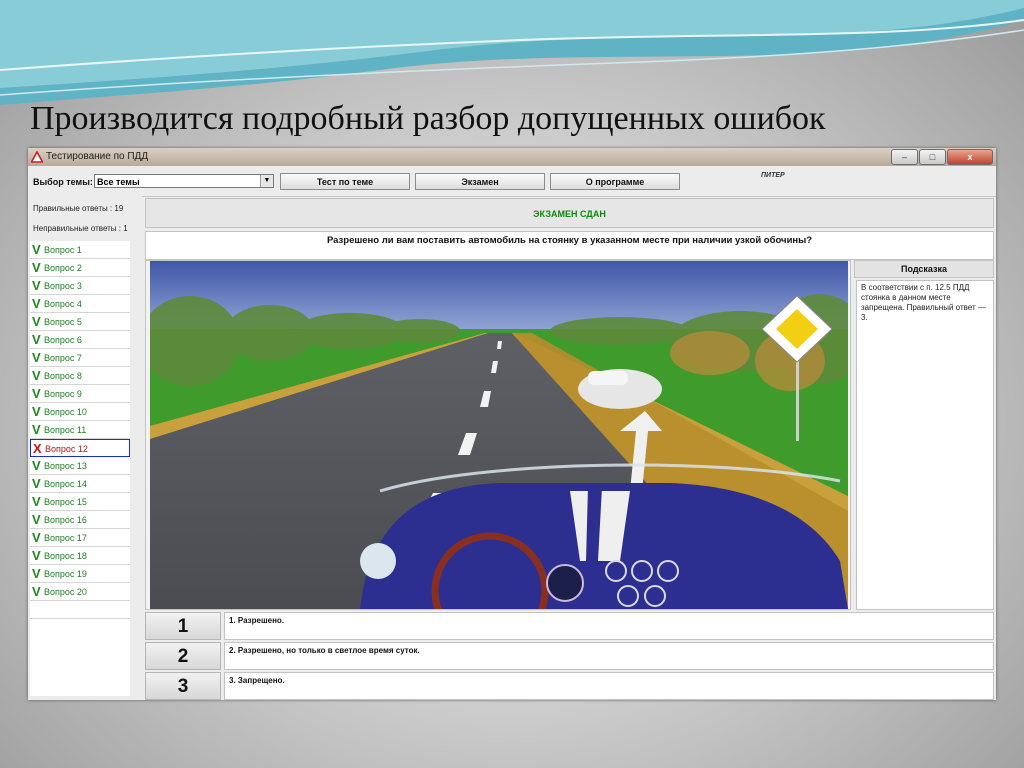  I want to click on answer-option-1: 1 1. Разрешено., so click(569, 626).